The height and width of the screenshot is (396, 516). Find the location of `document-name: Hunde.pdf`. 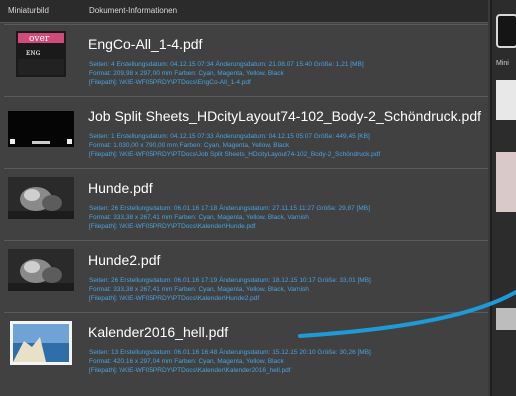

document-name: Hunde.pdf is located at coordinates (120, 188).